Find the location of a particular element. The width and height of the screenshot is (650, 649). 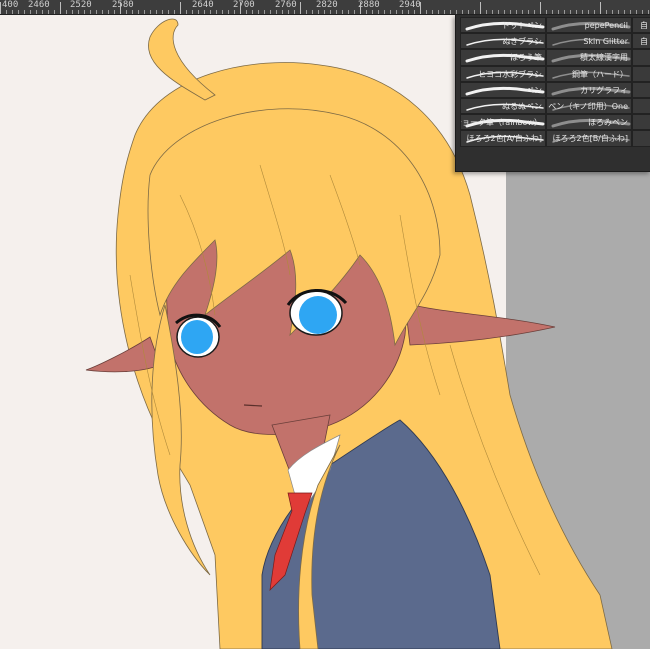

ruler-label: 2700 is located at coordinates (244, 5).